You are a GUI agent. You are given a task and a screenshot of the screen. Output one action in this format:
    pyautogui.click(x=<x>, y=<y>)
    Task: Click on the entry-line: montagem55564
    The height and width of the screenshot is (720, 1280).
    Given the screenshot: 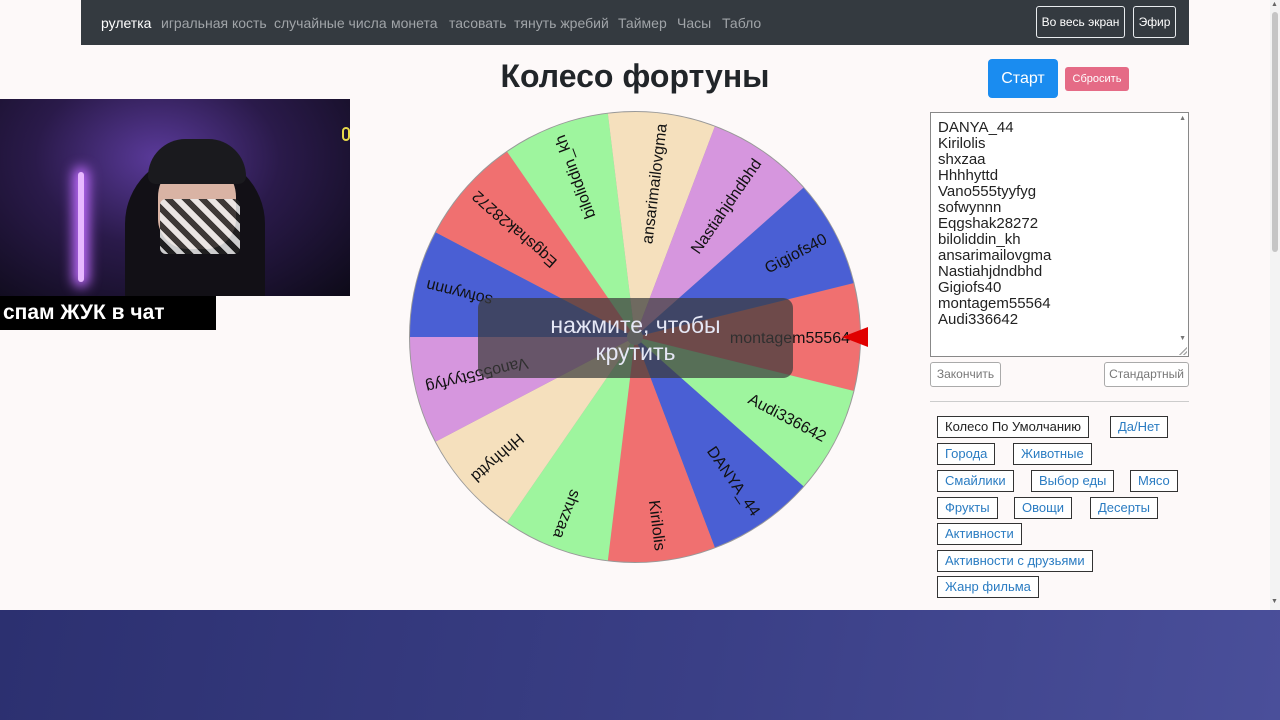 What is the action you would take?
    pyautogui.click(x=994, y=303)
    